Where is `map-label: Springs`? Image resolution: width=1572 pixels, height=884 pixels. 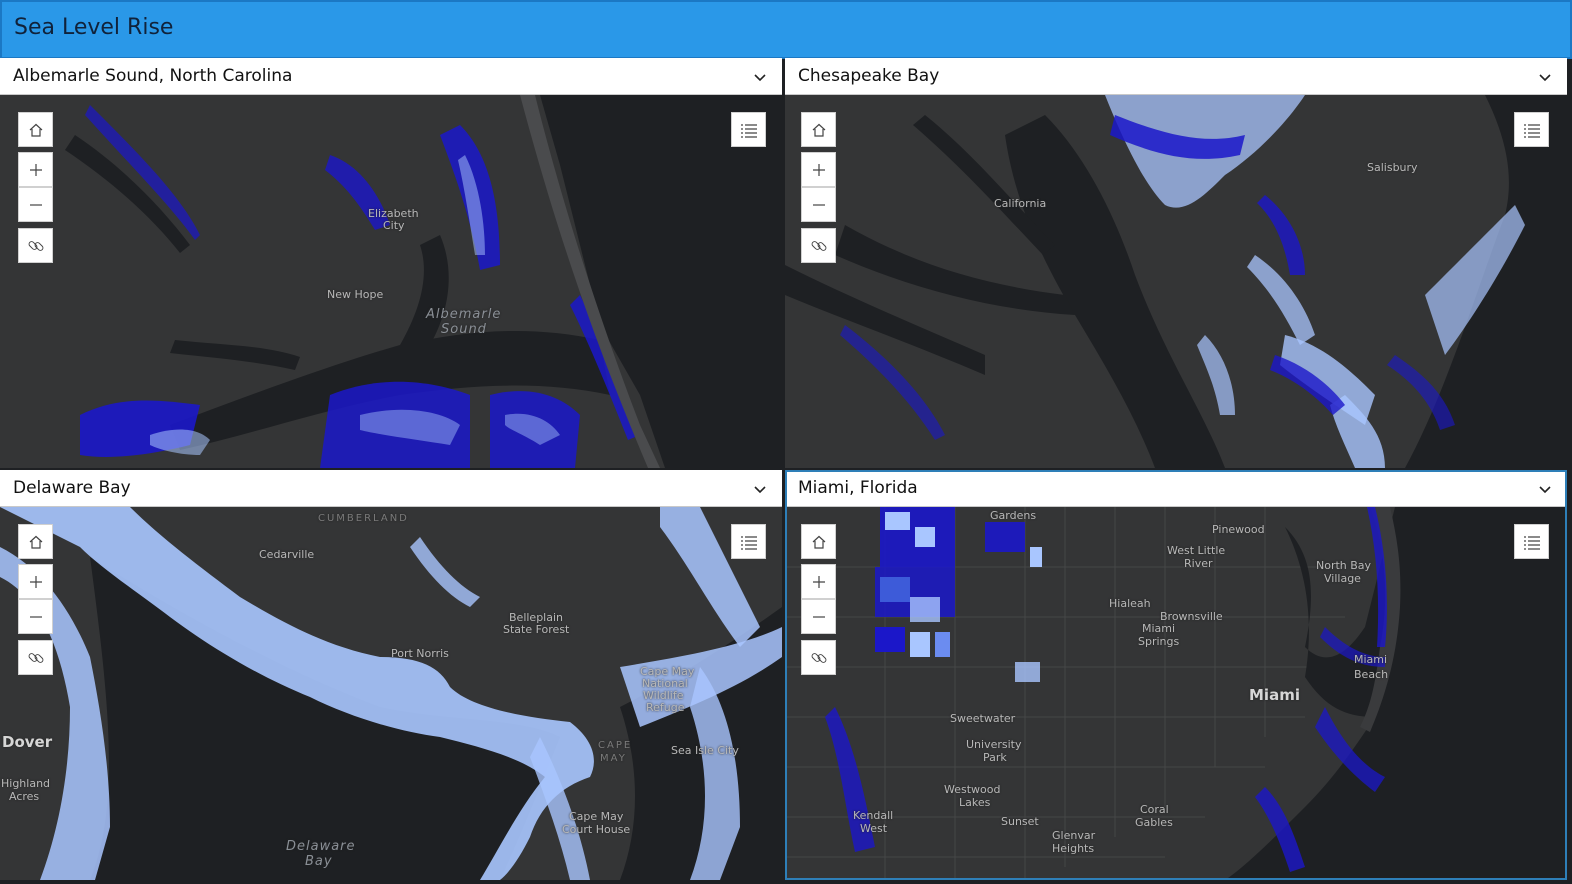 map-label: Springs is located at coordinates (1159, 641).